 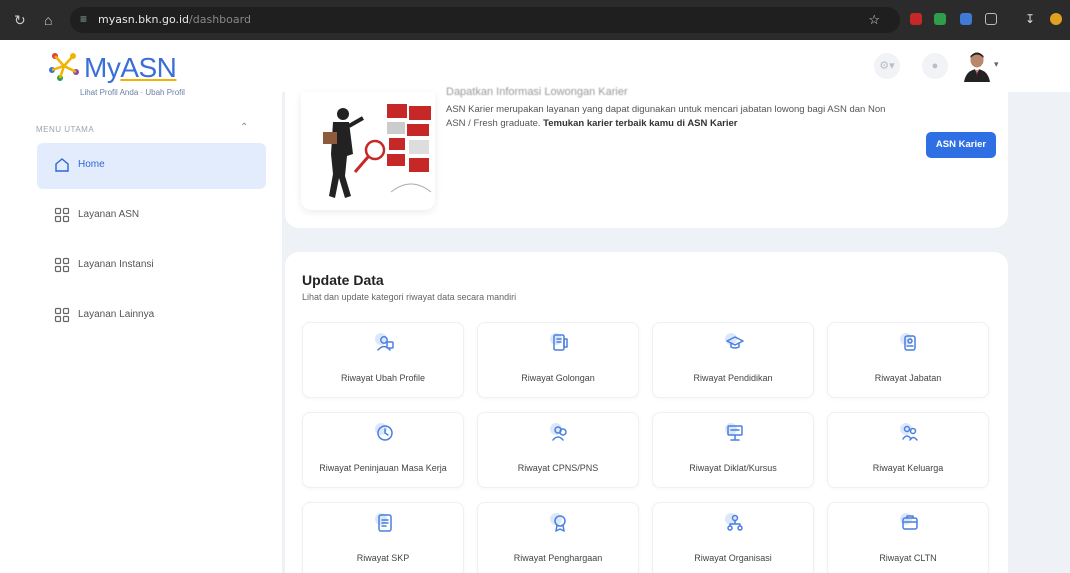 What do you see at coordinates (733, 360) in the screenshot?
I see `update-tile: Riwayat Pendidikan` at bounding box center [733, 360].